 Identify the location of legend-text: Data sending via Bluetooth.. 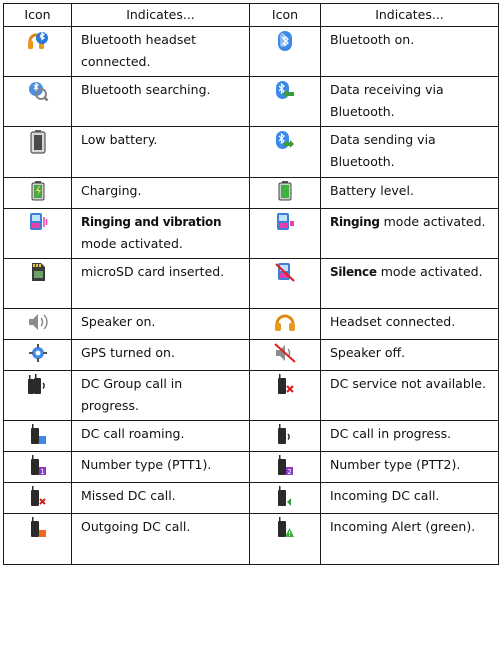
(383, 150).